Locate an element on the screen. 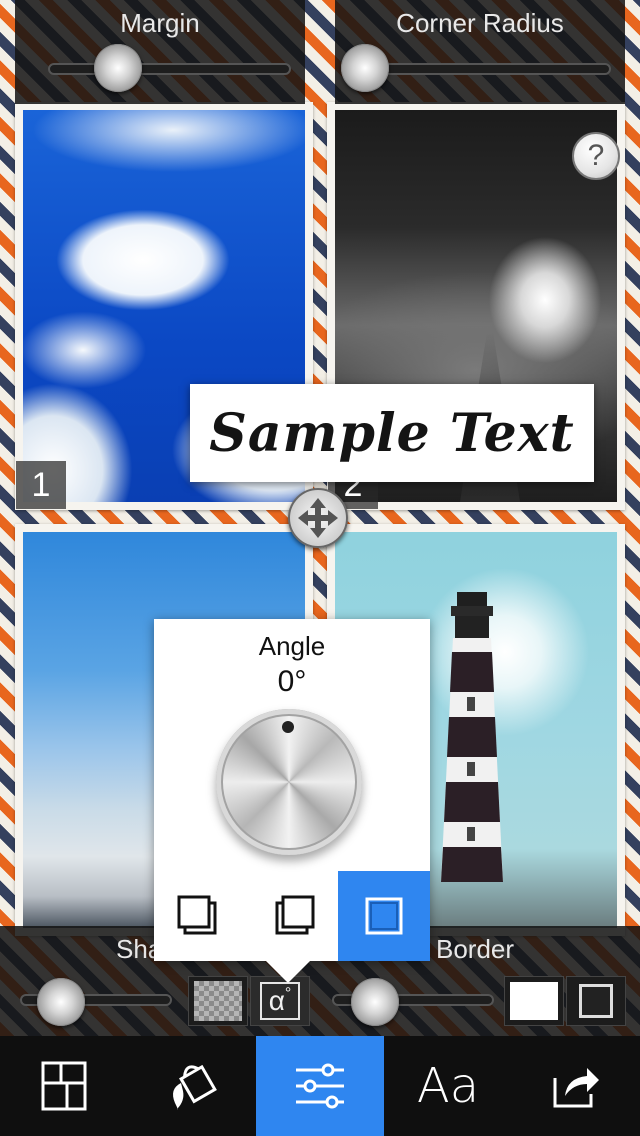 The width and height of the screenshot is (640, 1136). tab-text: Aa is located at coordinates (448, 1086).